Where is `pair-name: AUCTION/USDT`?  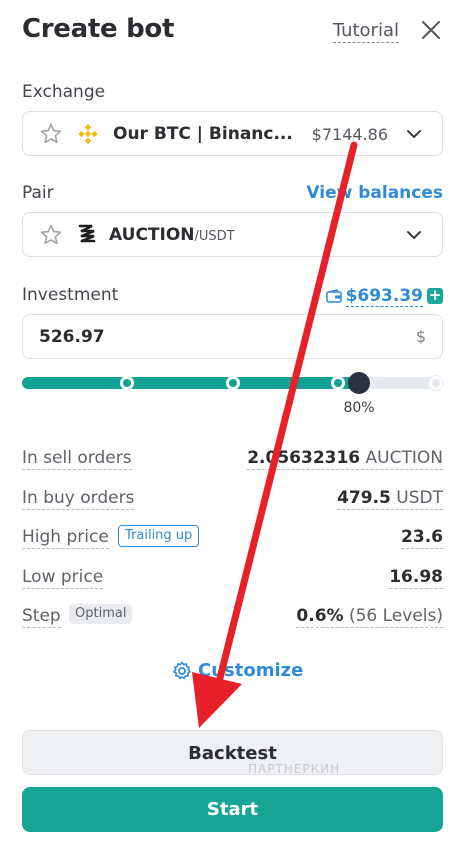
pair-name: AUCTION/USDT is located at coordinates (172, 235).